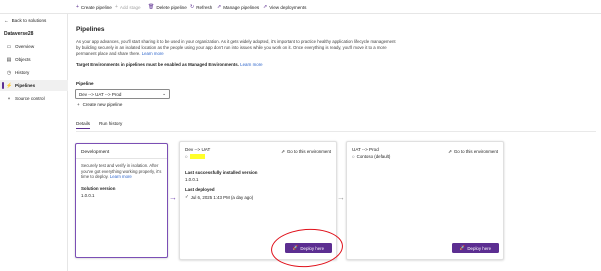 Image resolution: width=601 pixels, height=271 pixels. What do you see at coordinates (9, 98) in the screenshot?
I see `source-control-icon: ⑂` at bounding box center [9, 98].